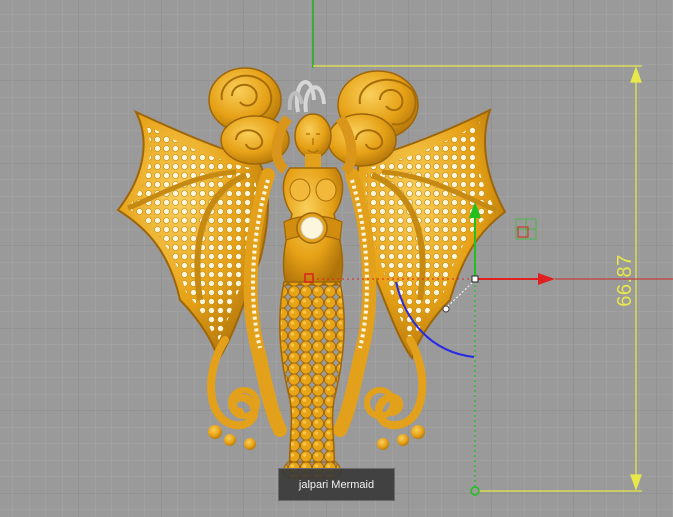 Image resolution: width=673 pixels, height=517 pixels. I want to click on mermaid-head, so click(313, 136).